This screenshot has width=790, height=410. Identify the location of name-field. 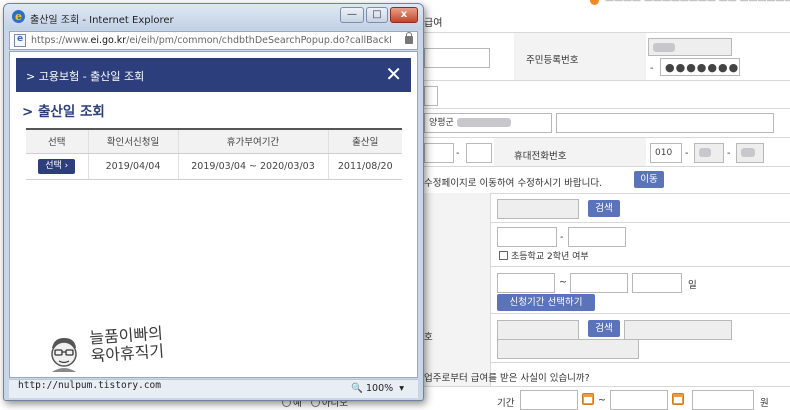
(457, 58).